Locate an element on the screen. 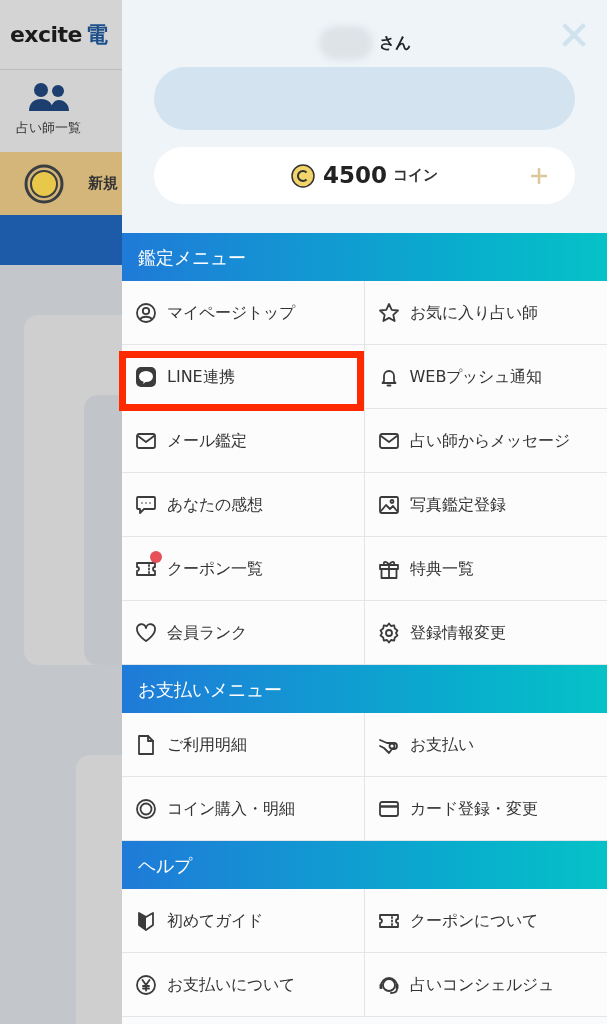  menu-item-label: お支払いについて is located at coordinates (231, 984).